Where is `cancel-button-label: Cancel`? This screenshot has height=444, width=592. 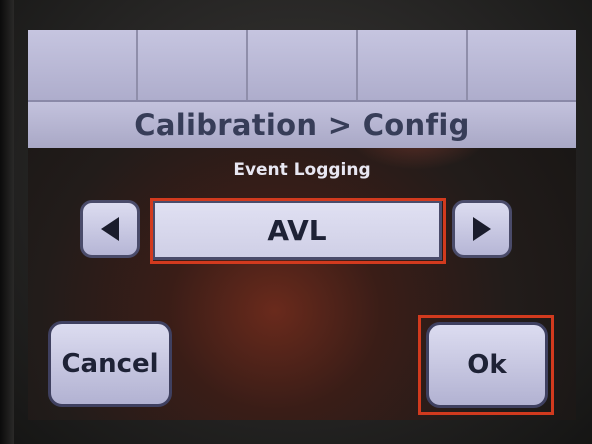 cancel-button-label: Cancel is located at coordinates (110, 364).